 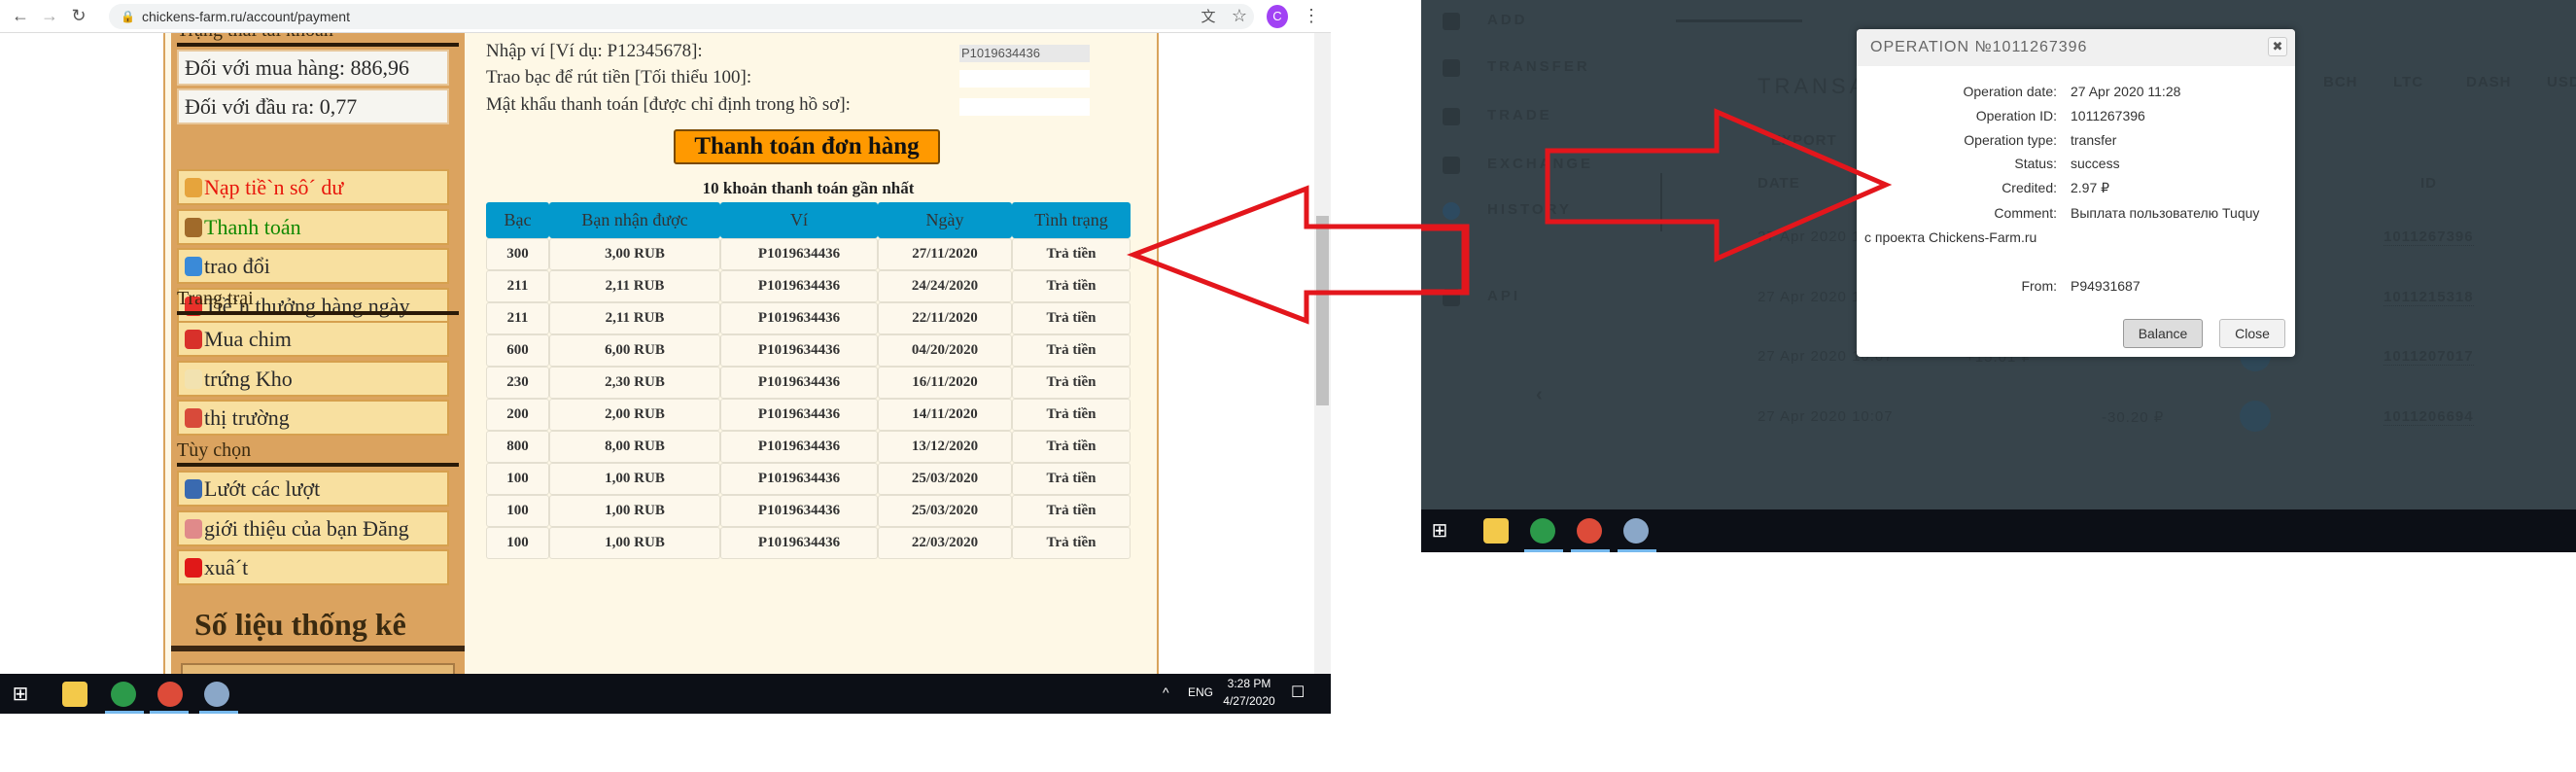 What do you see at coordinates (1510, 217) in the screenshot?
I see `annotation-layer` at bounding box center [1510, 217].